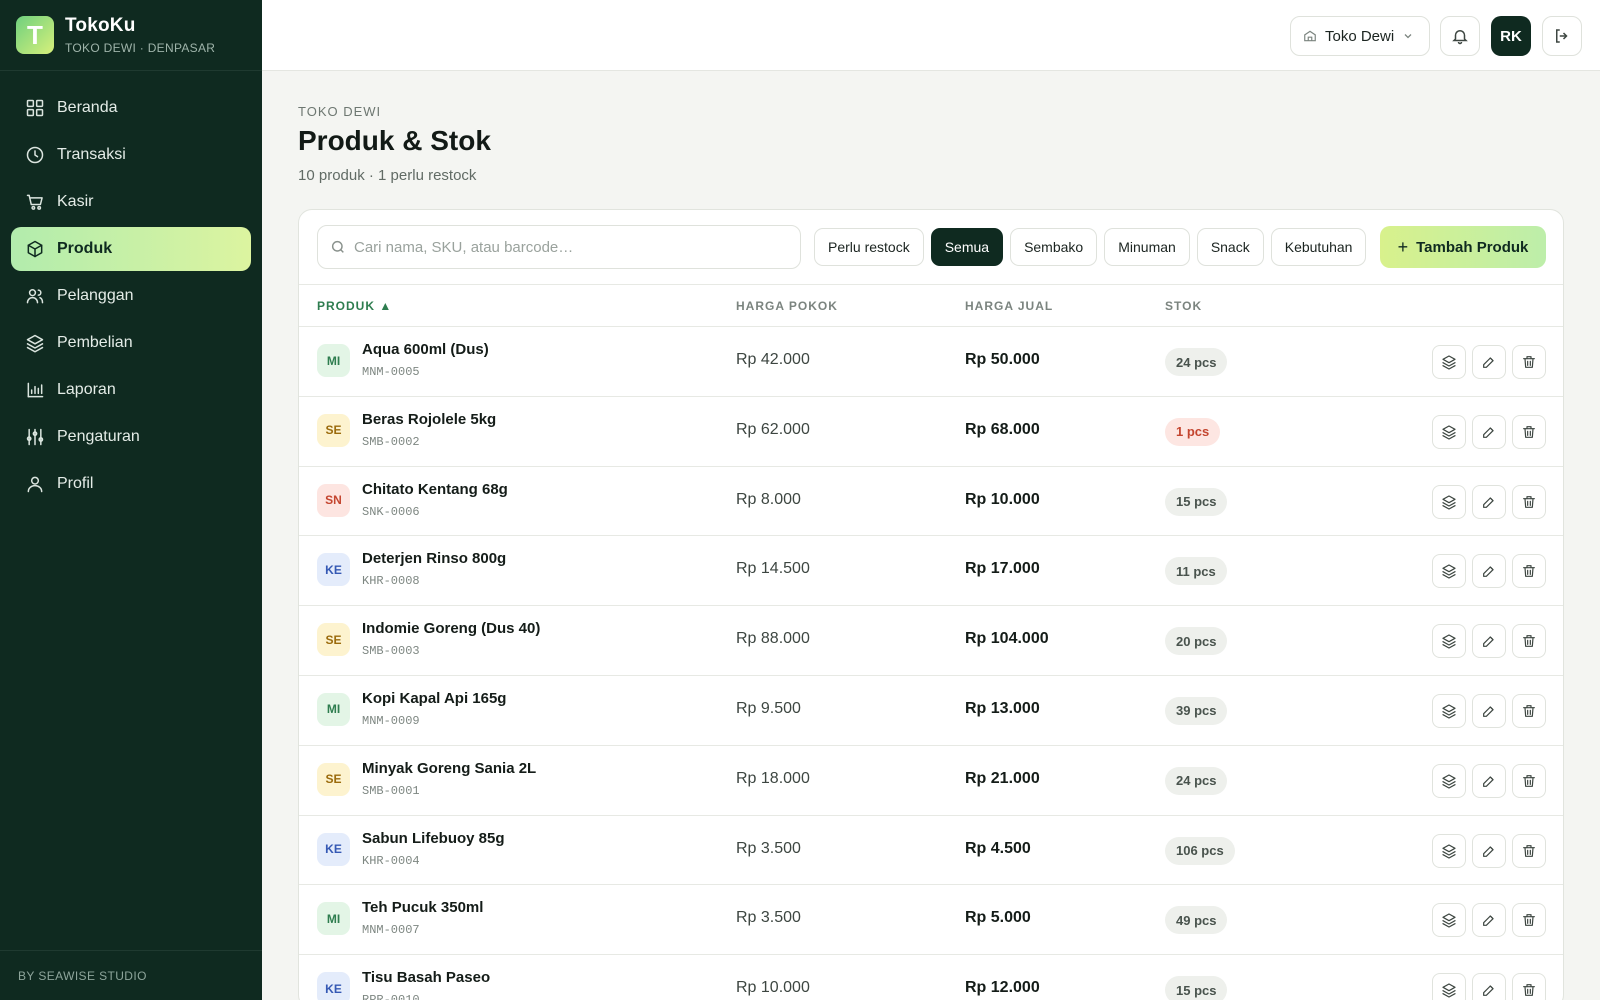 This screenshot has width=1600, height=1000. What do you see at coordinates (967, 247) in the screenshot?
I see `filter-chip-semua: Semua` at bounding box center [967, 247].